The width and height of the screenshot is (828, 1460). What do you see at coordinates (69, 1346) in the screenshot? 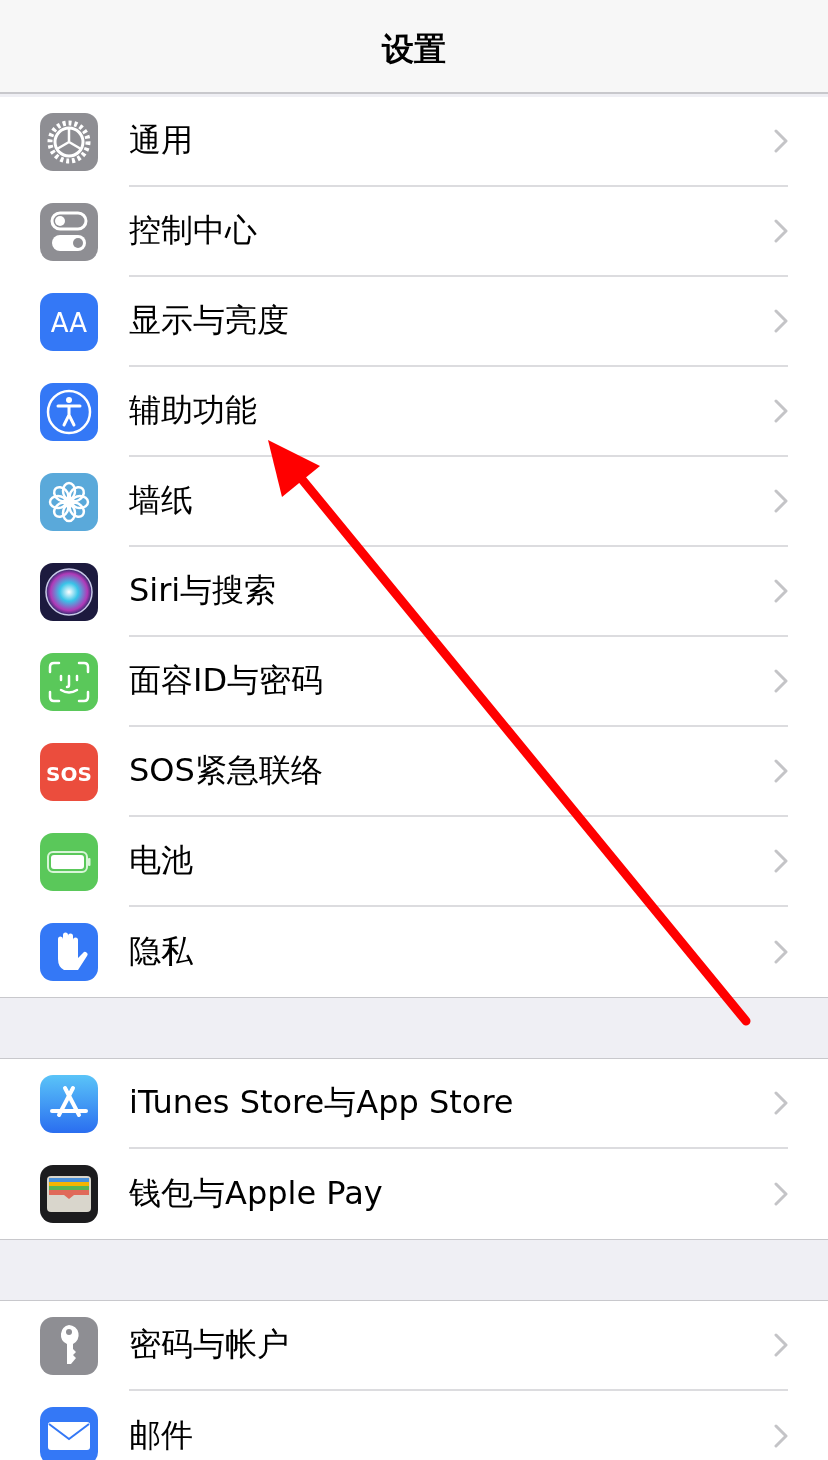
I see `key-icon` at bounding box center [69, 1346].